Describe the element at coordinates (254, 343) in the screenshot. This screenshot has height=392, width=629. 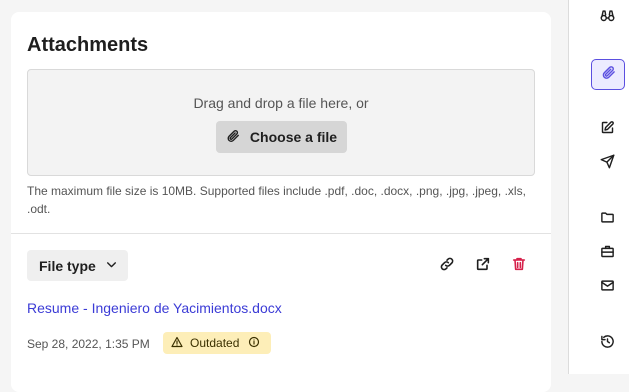
I see `info-icon` at that location.